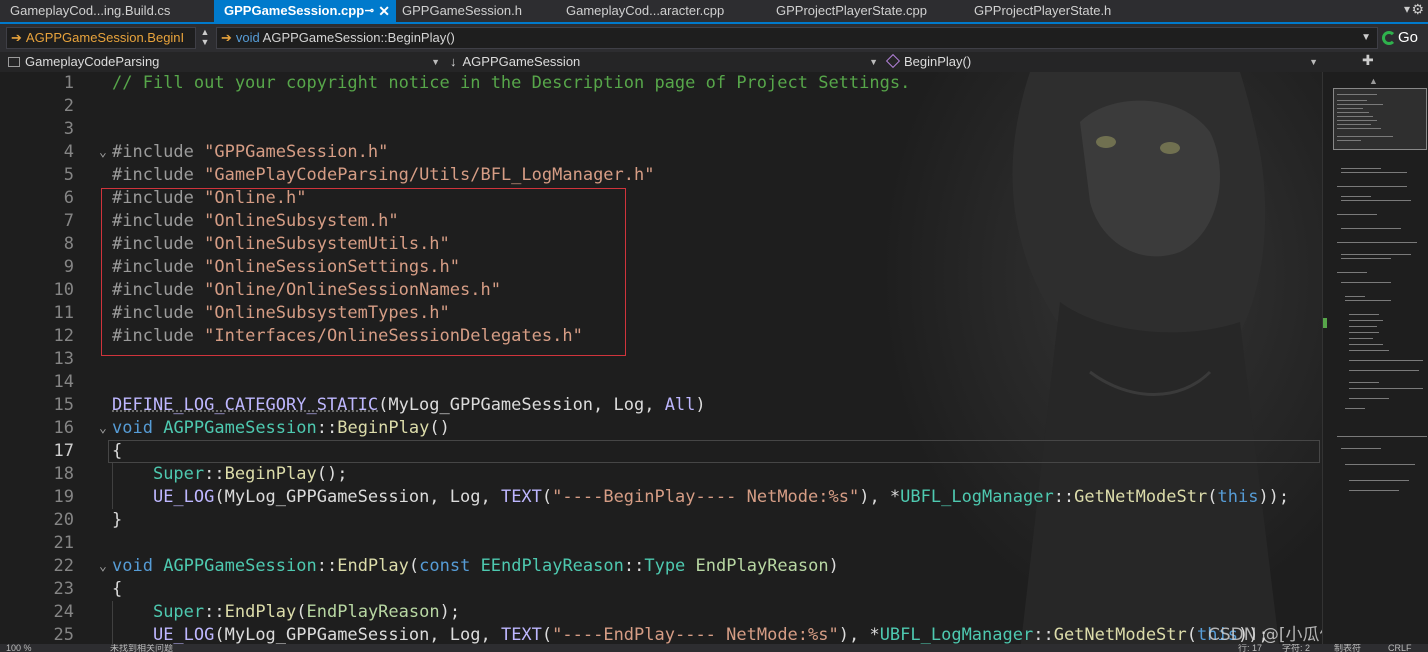 This screenshot has width=1428, height=652. What do you see at coordinates (661, 267) in the screenshot?
I see `code-line: 9 #include "OnlineSessionSettings.h"` at bounding box center [661, 267].